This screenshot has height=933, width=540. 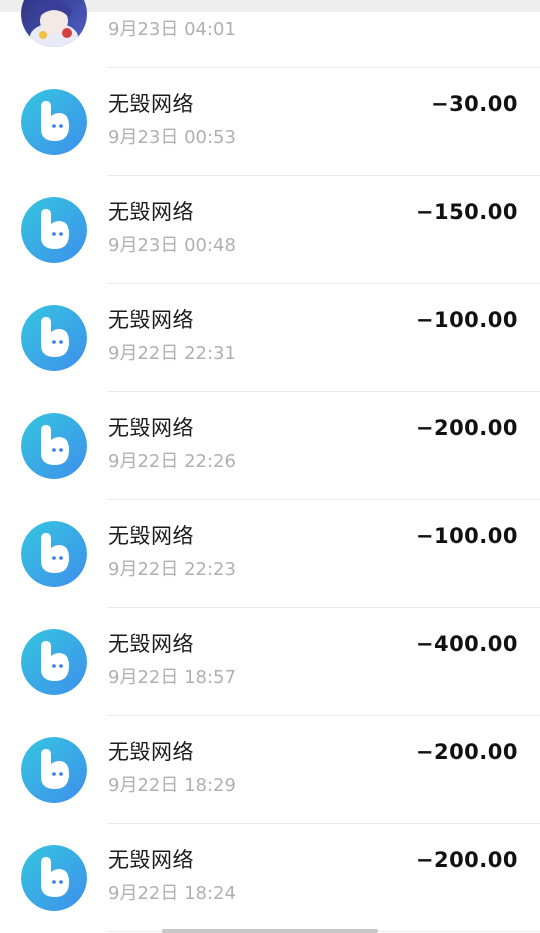 What do you see at coordinates (270, 122) in the screenshot?
I see `transaction-row: 无毁网络 9月23日 00:53 −30.00` at bounding box center [270, 122].